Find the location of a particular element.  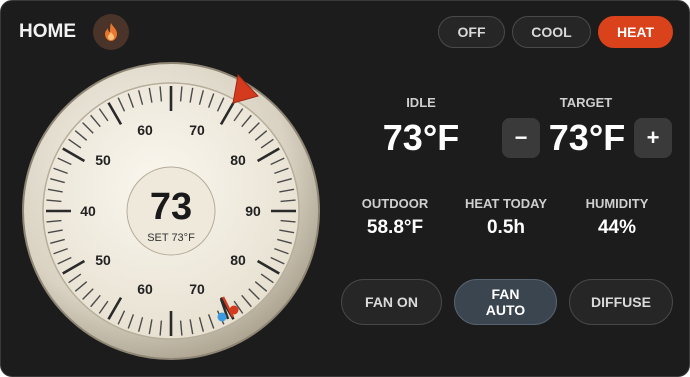

increase-target-button: + is located at coordinates (653, 138).